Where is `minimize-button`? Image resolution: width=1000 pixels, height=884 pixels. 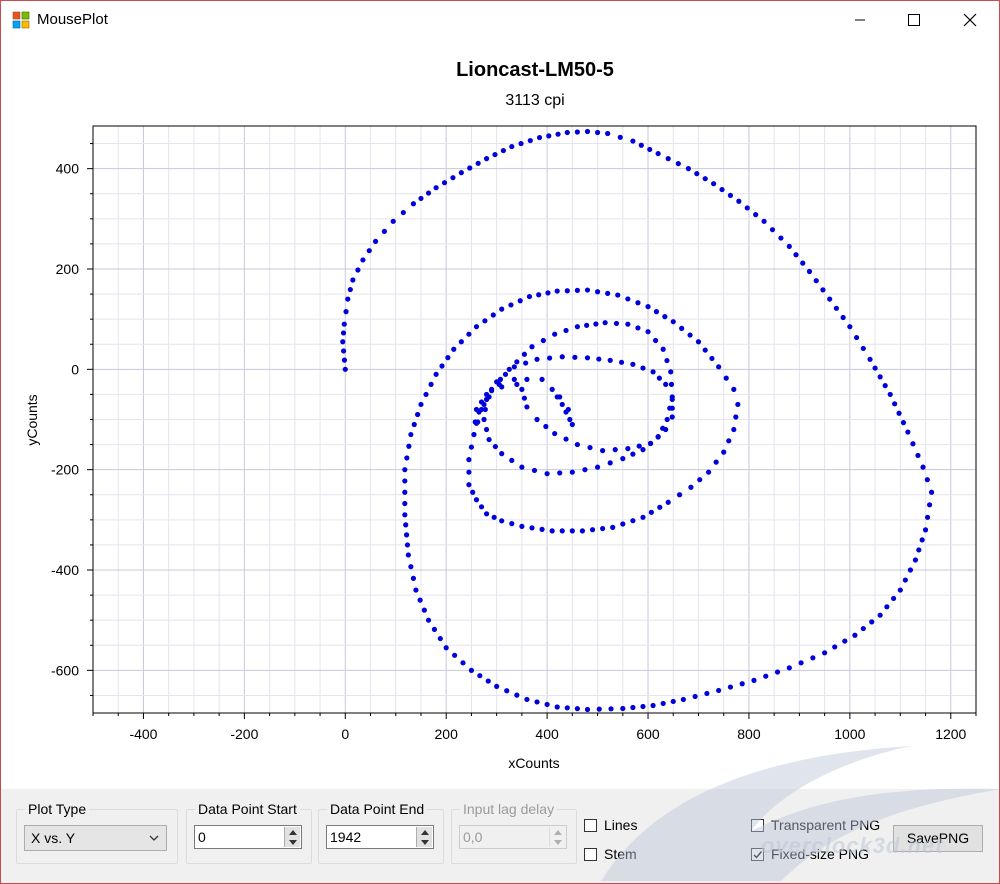
minimize-button is located at coordinates (860, 20).